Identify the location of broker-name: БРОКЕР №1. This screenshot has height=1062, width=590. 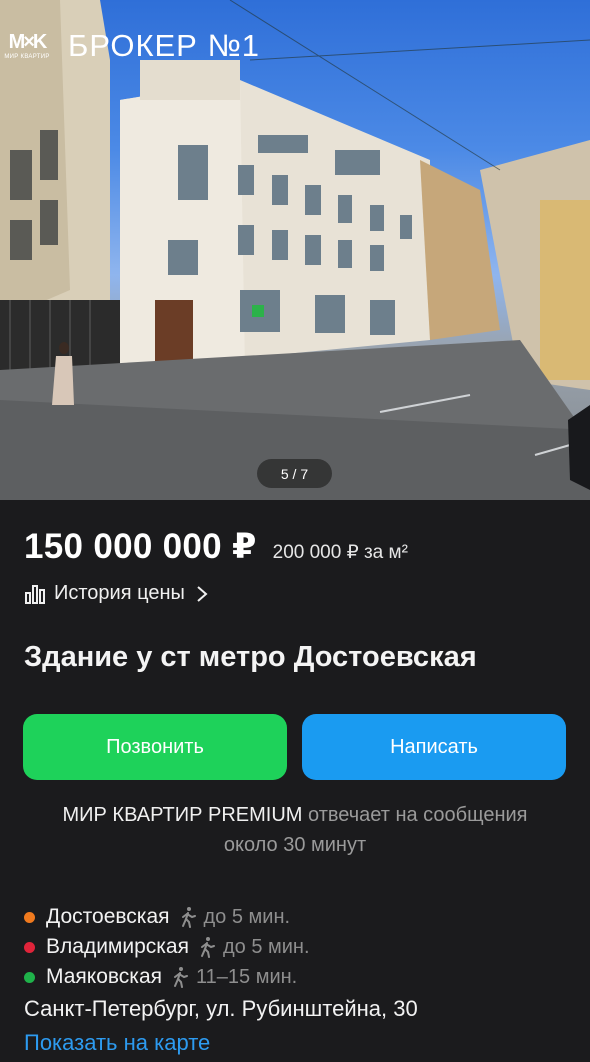
(164, 45).